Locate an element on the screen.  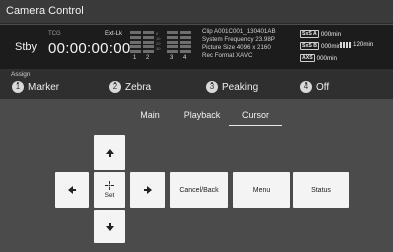
audio-meter-ch2 is located at coordinates (148, 42).